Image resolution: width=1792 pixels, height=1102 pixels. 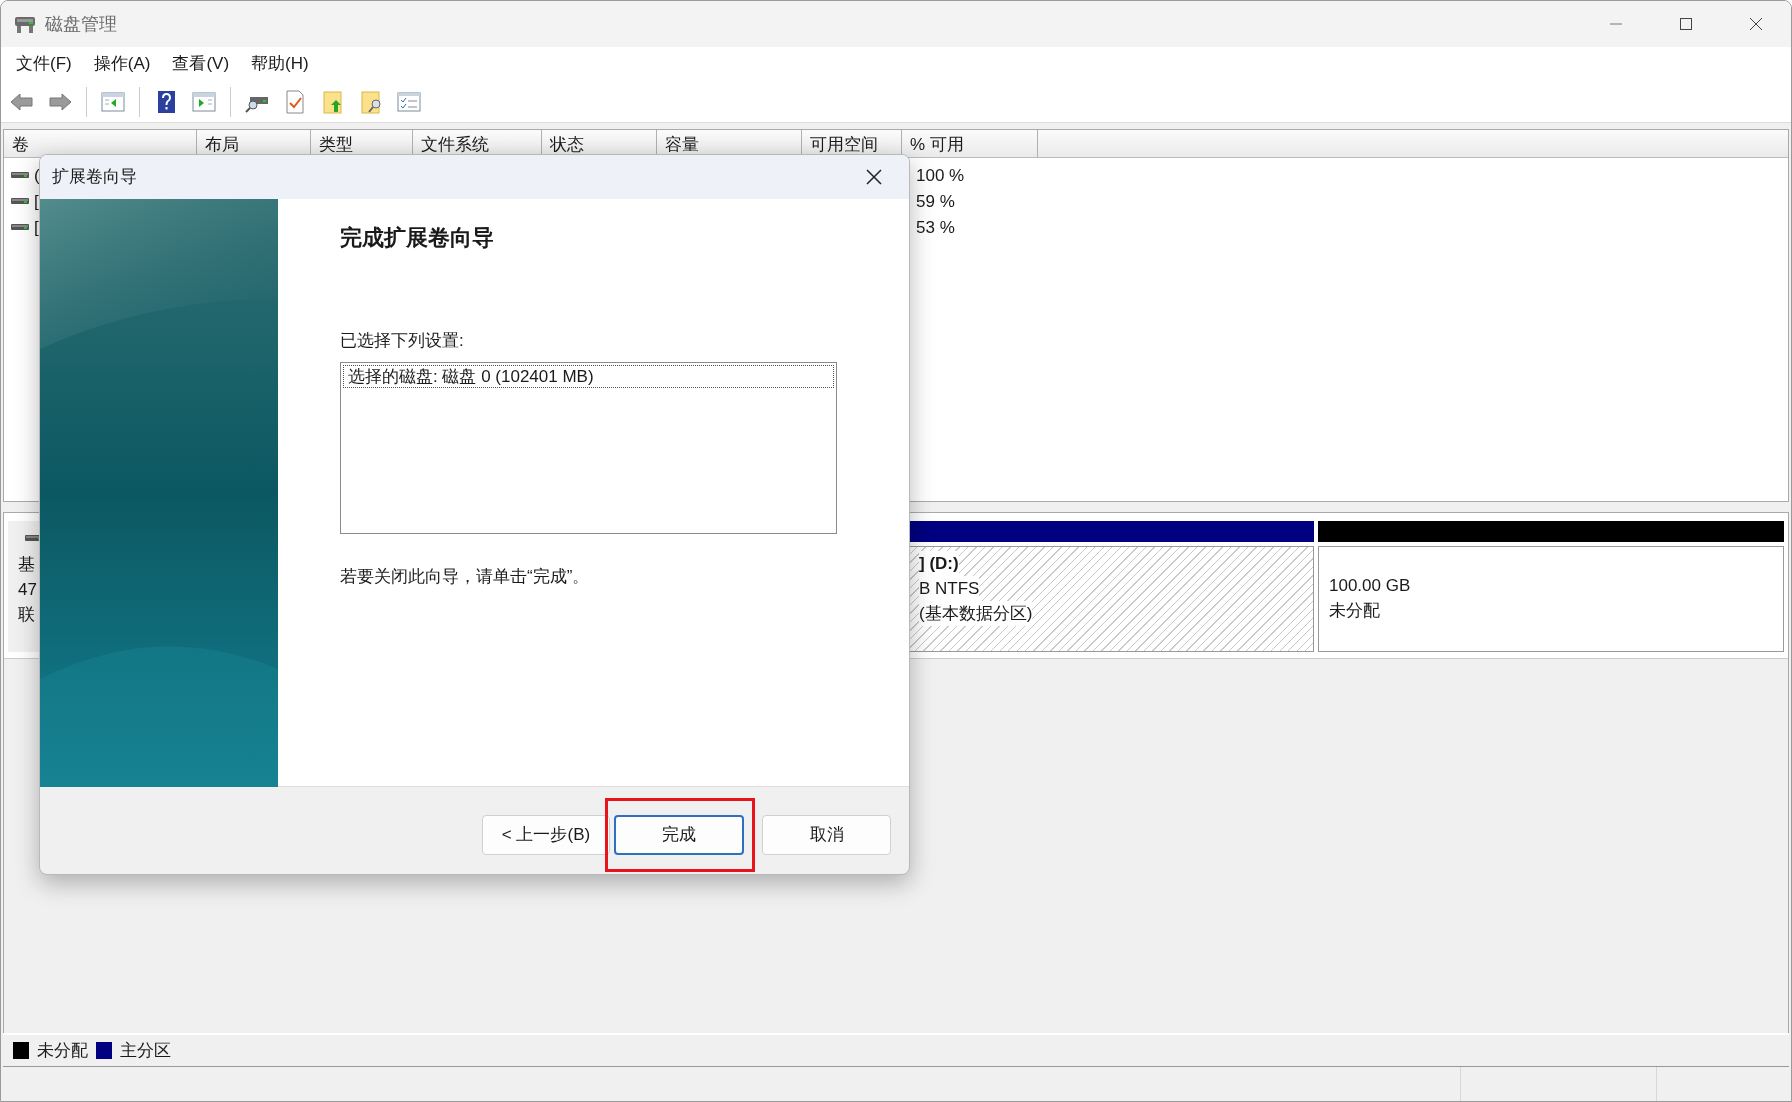 I want to click on partition-box: 100.00 GB 未分配, so click(x=1551, y=599).